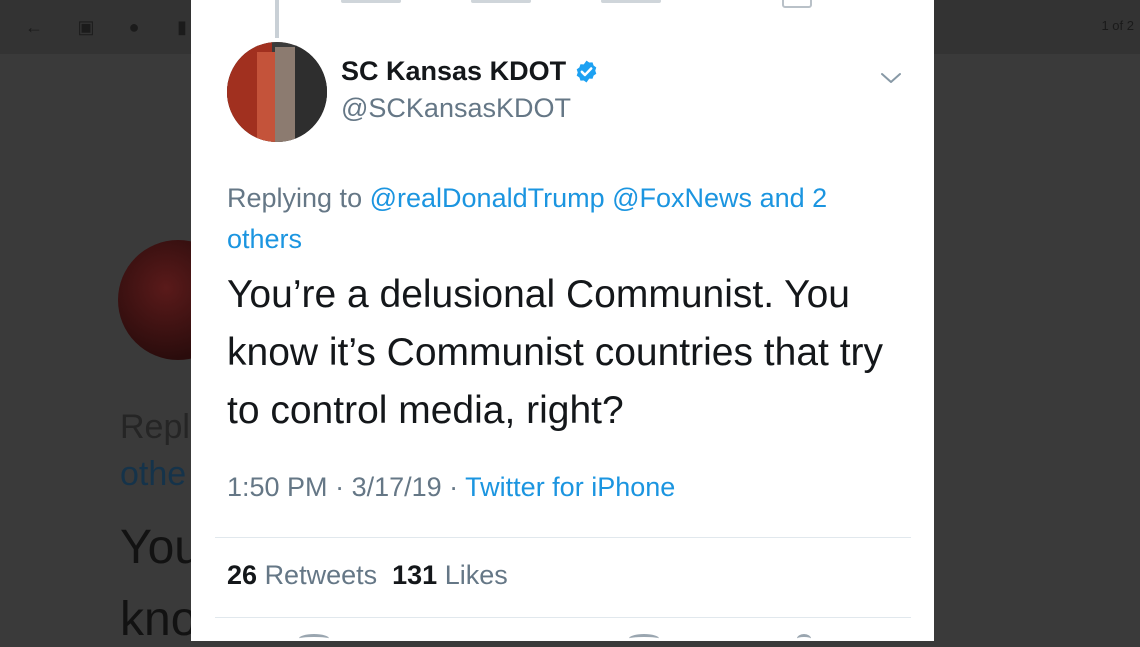 The image size is (1140, 647). I want to click on mention-foxnews: @FoxNews, so click(682, 198).